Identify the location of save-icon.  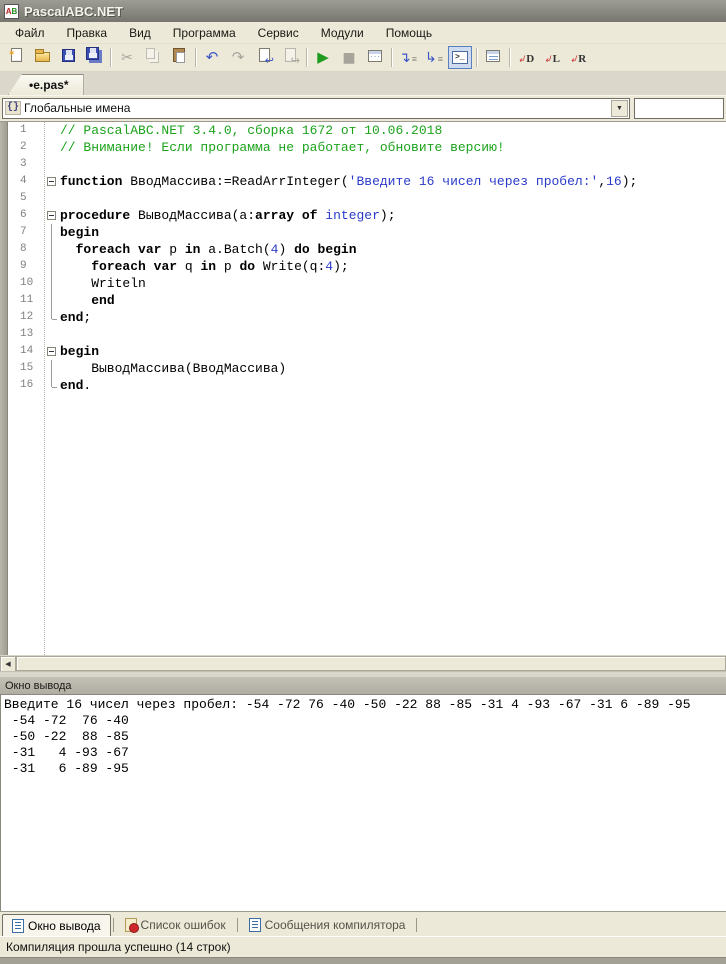
(68, 57).